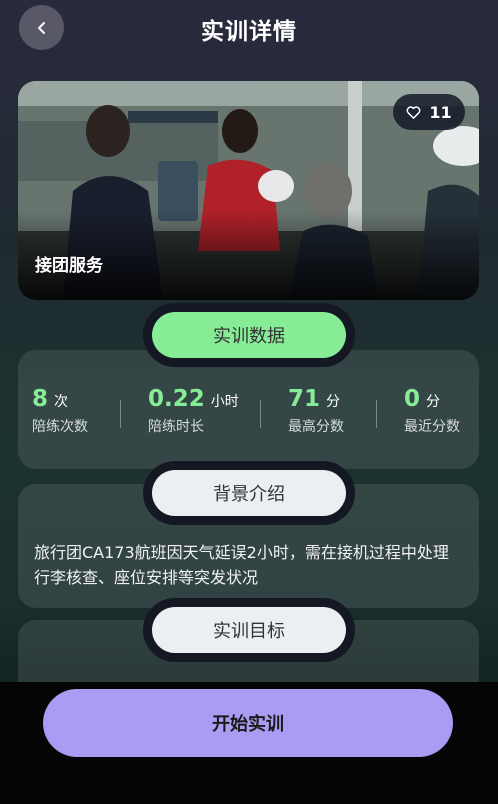 This screenshot has width=498, height=804. Describe the element at coordinates (412, 399) in the screenshot. I see `stat-value: 0` at that location.